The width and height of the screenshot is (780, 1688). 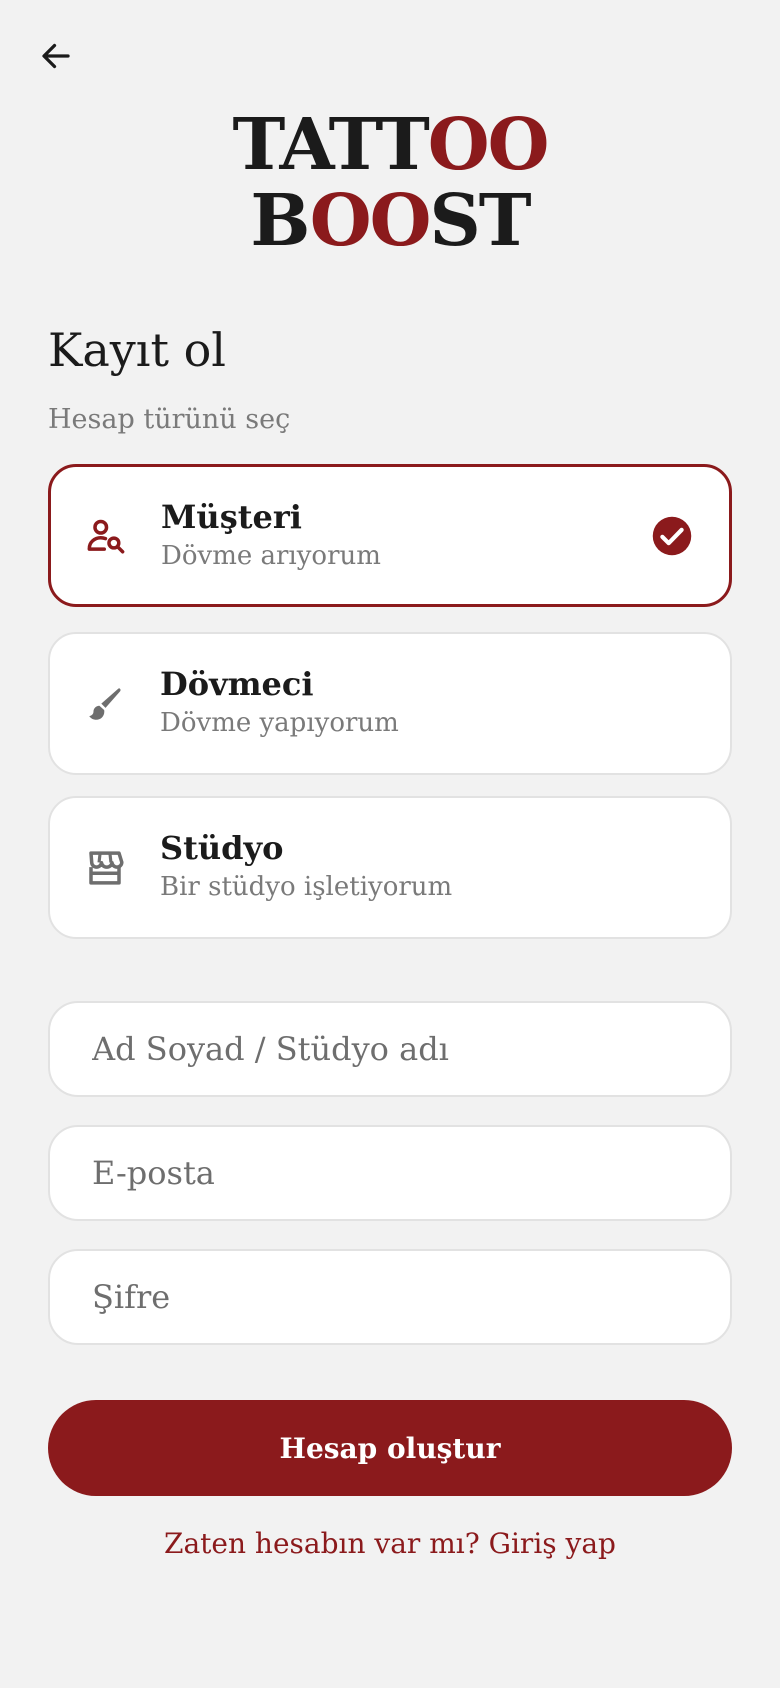 What do you see at coordinates (280, 220) in the screenshot?
I see `logo-text-dark: B` at bounding box center [280, 220].